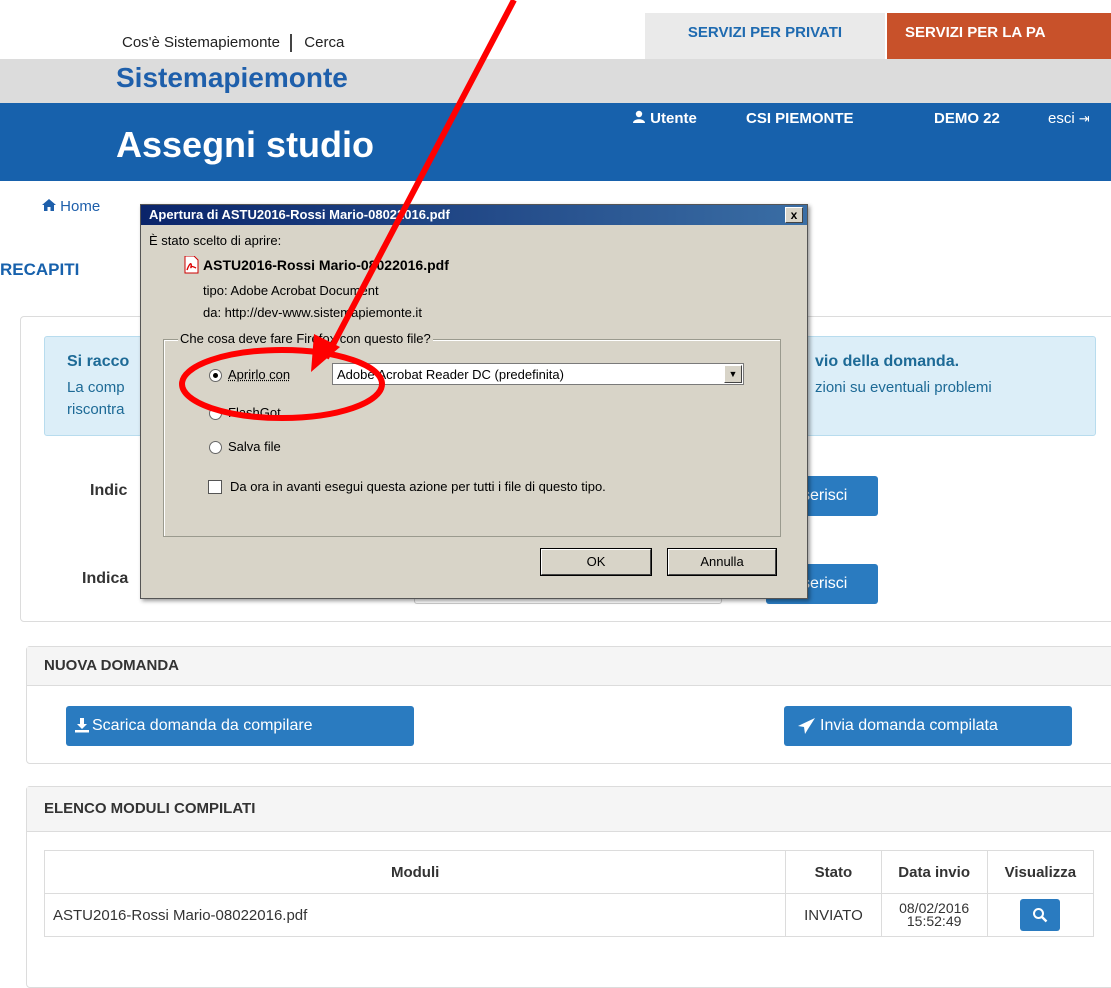 The width and height of the screenshot is (1111, 988). What do you see at coordinates (150, 808) in the screenshot?
I see `elenco-moduli-title: ELENCO MODULI COMPILATI` at bounding box center [150, 808].